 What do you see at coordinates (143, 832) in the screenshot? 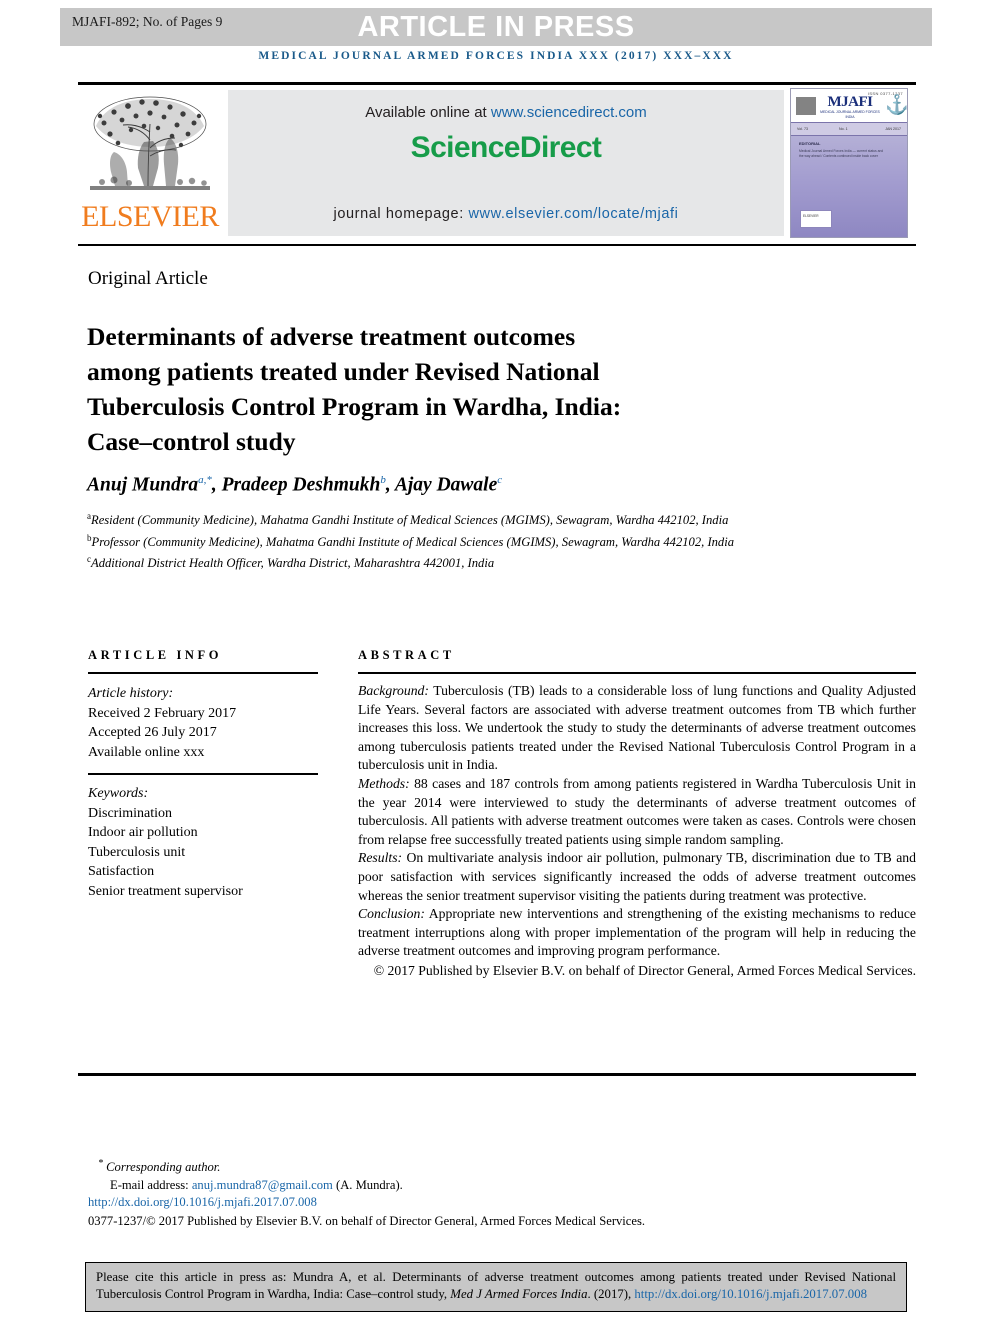
I see `keyword-item: Indoor air pollution` at bounding box center [143, 832].